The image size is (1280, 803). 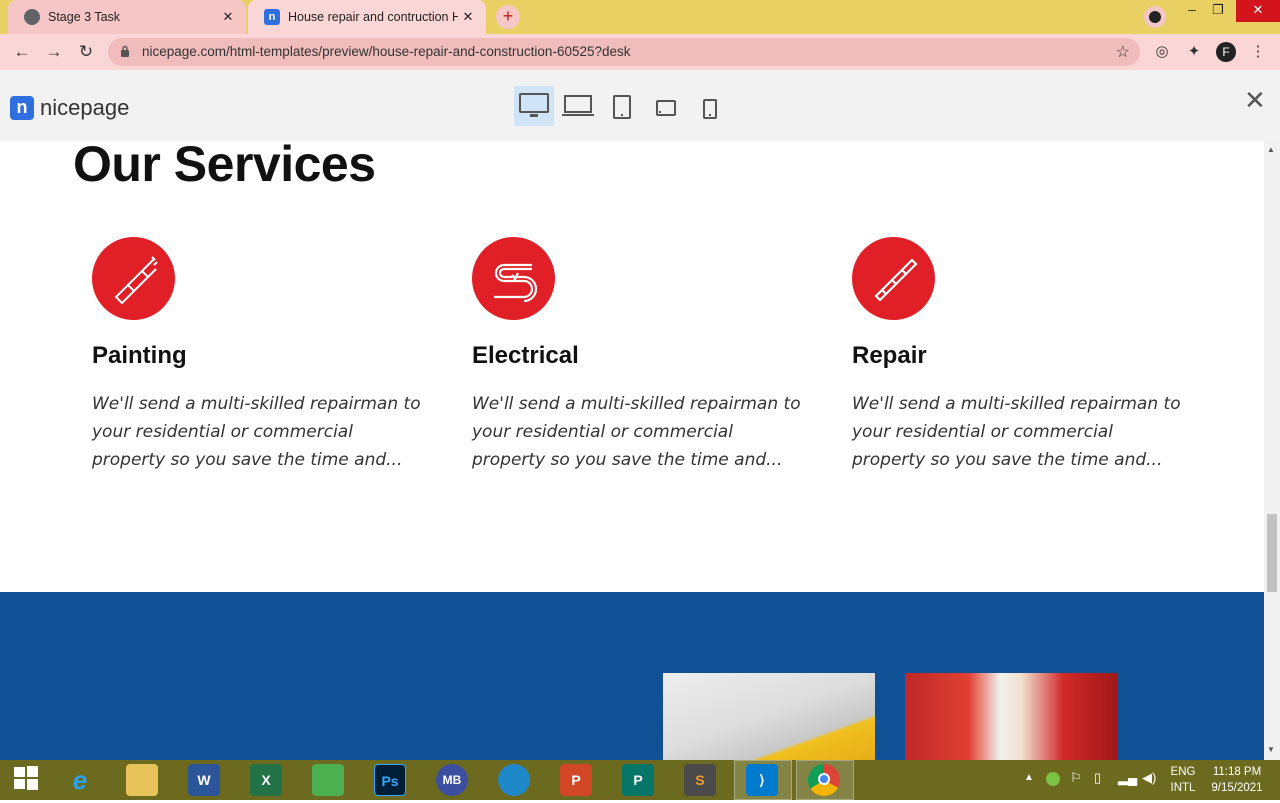 What do you see at coordinates (1123, 52) in the screenshot?
I see `bookmark-star-icon: ☆` at bounding box center [1123, 52].